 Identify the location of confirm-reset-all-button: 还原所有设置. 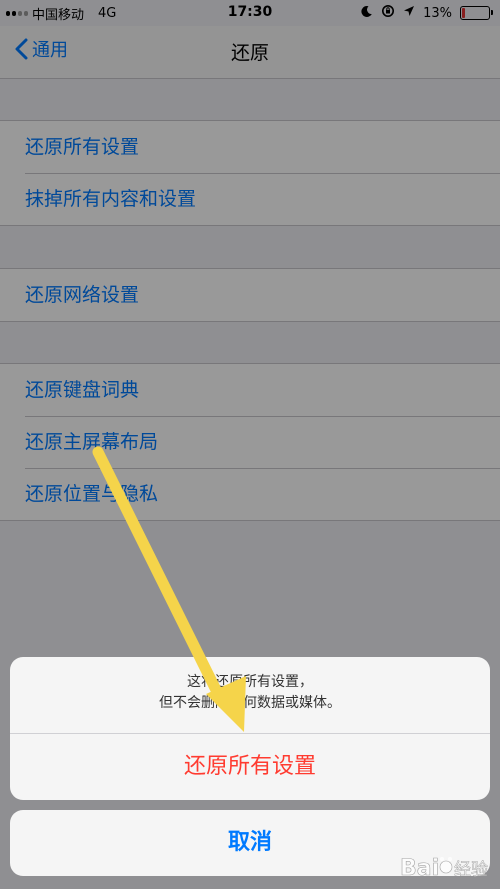
(250, 767).